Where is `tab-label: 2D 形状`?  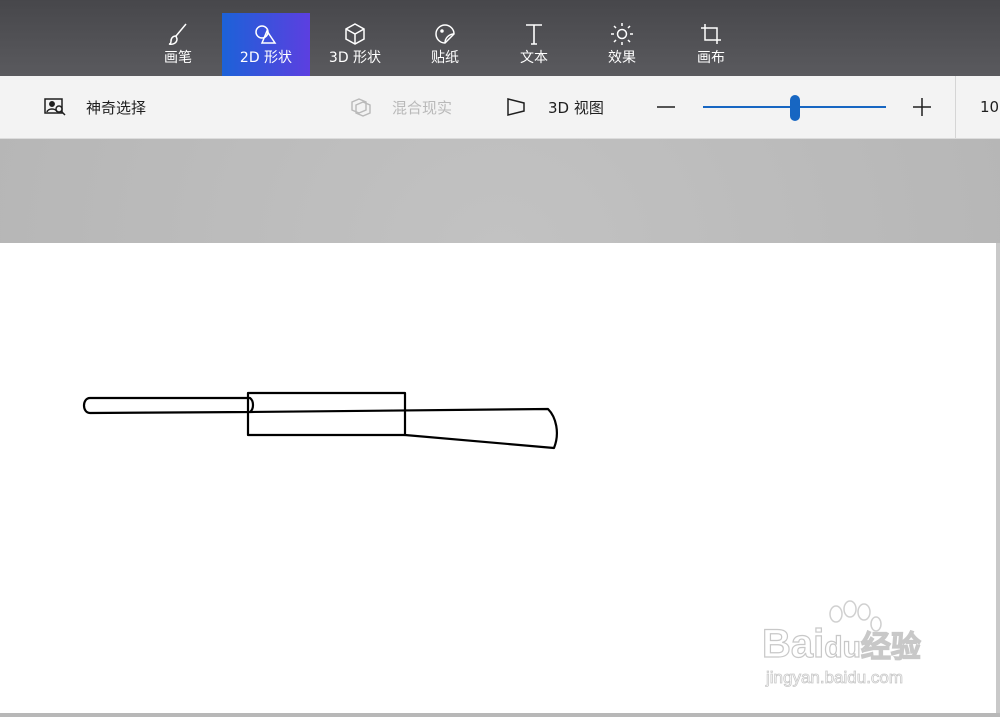 tab-label: 2D 形状 is located at coordinates (266, 58).